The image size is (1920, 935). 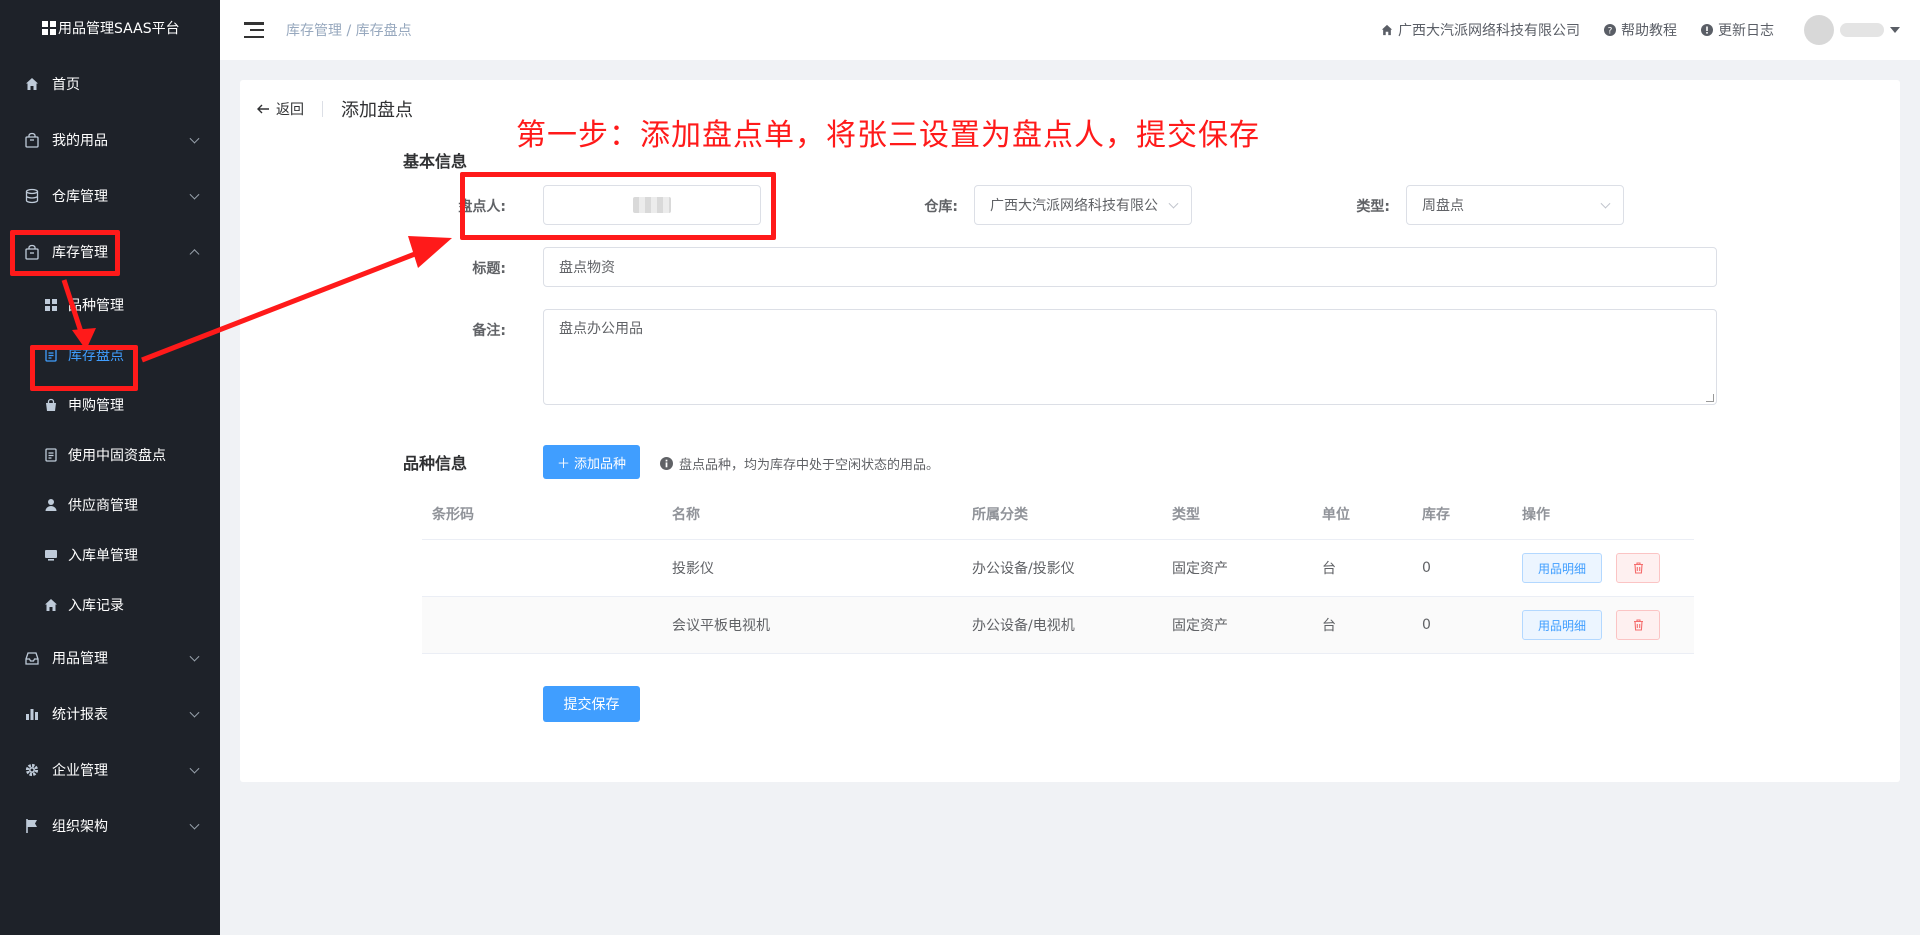 I want to click on sidebar-item-label: 用品管理, so click(x=80, y=659).